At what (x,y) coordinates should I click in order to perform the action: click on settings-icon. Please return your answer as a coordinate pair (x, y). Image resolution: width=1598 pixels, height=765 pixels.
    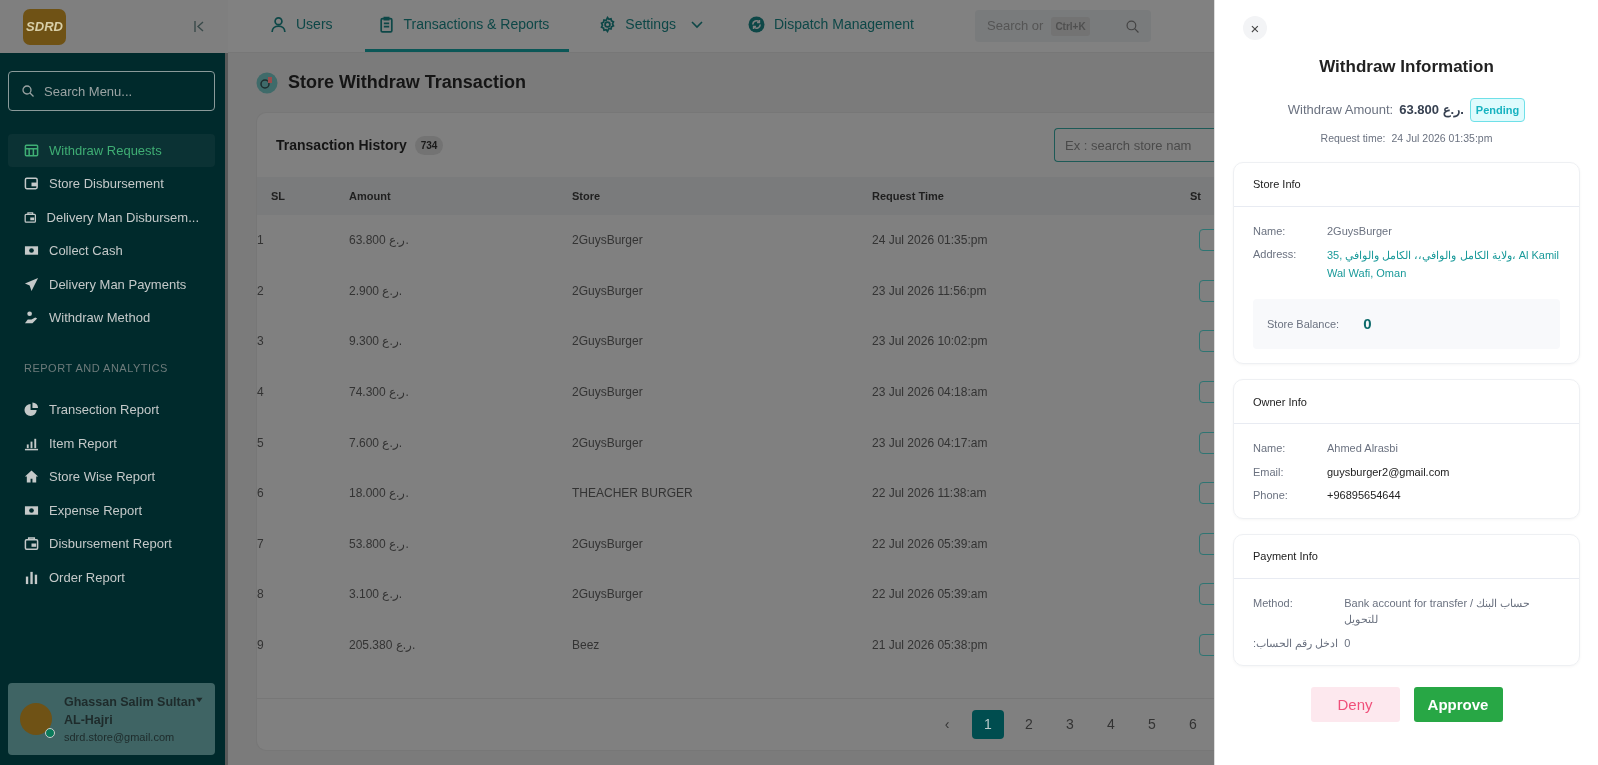
    Looking at the image, I should click on (608, 24).